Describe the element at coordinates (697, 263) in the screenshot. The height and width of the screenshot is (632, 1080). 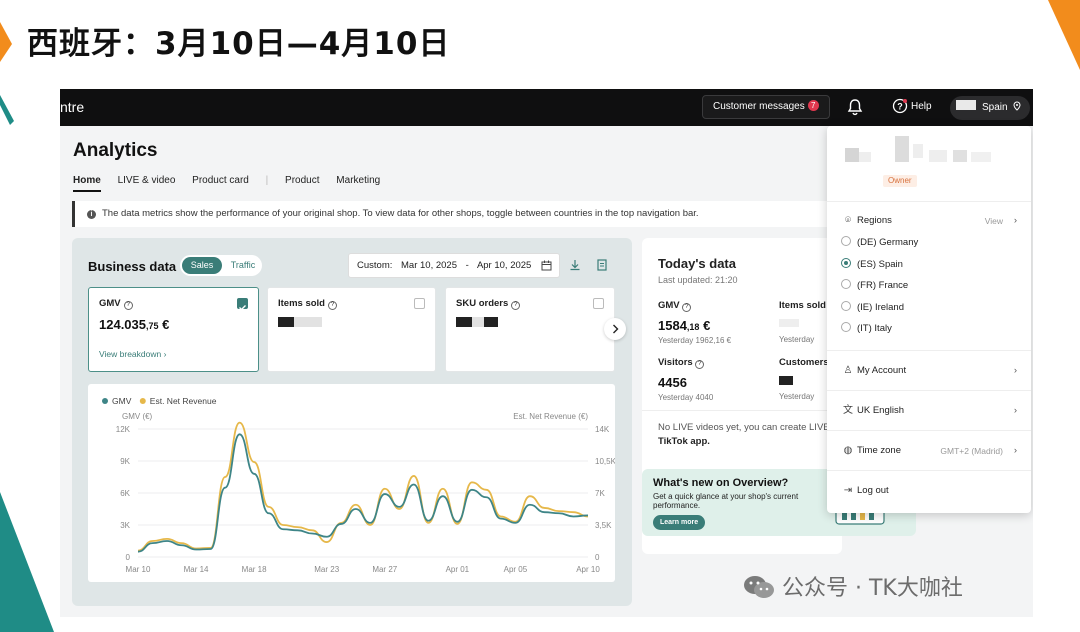
I see `todays-data-title: Today's data` at that location.